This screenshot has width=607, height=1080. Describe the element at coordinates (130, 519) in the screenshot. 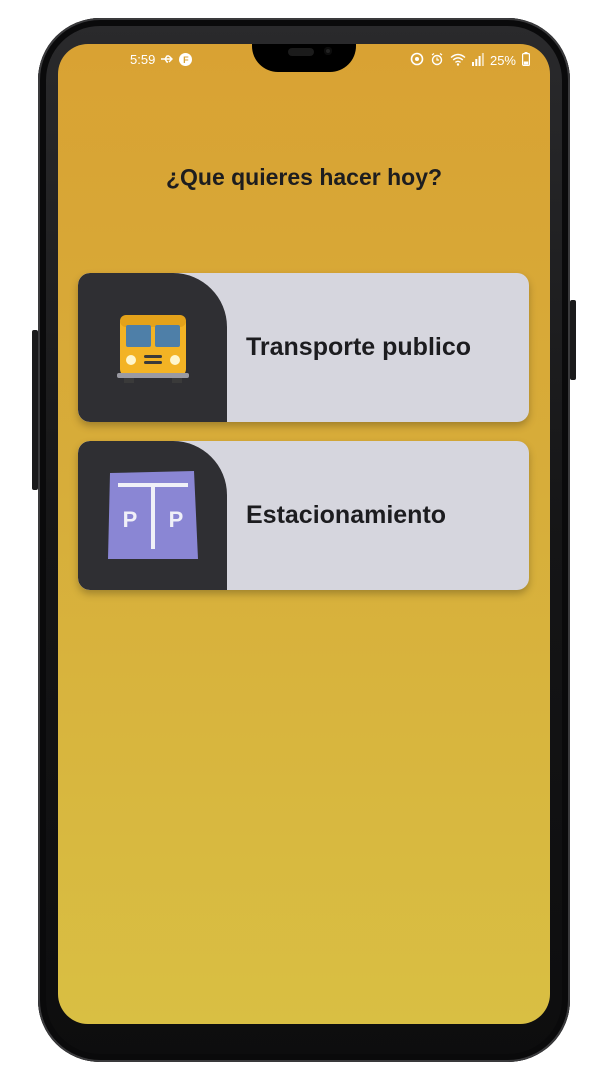

I see `parking-left-letter: P` at that location.